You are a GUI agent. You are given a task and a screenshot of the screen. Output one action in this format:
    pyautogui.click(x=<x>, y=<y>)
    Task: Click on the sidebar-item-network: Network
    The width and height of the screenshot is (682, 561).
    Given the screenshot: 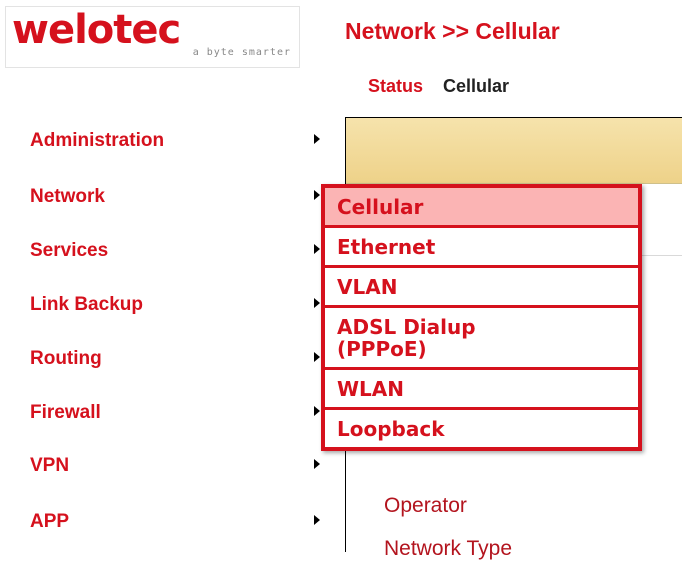 What is the action you would take?
    pyautogui.click(x=180, y=201)
    